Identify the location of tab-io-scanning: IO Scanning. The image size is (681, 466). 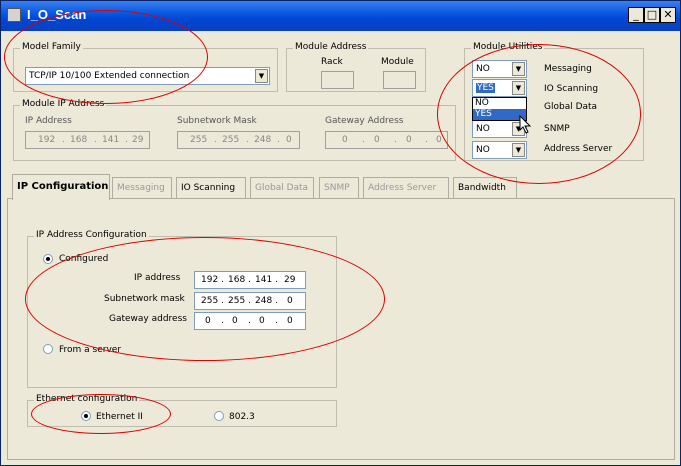
(211, 188).